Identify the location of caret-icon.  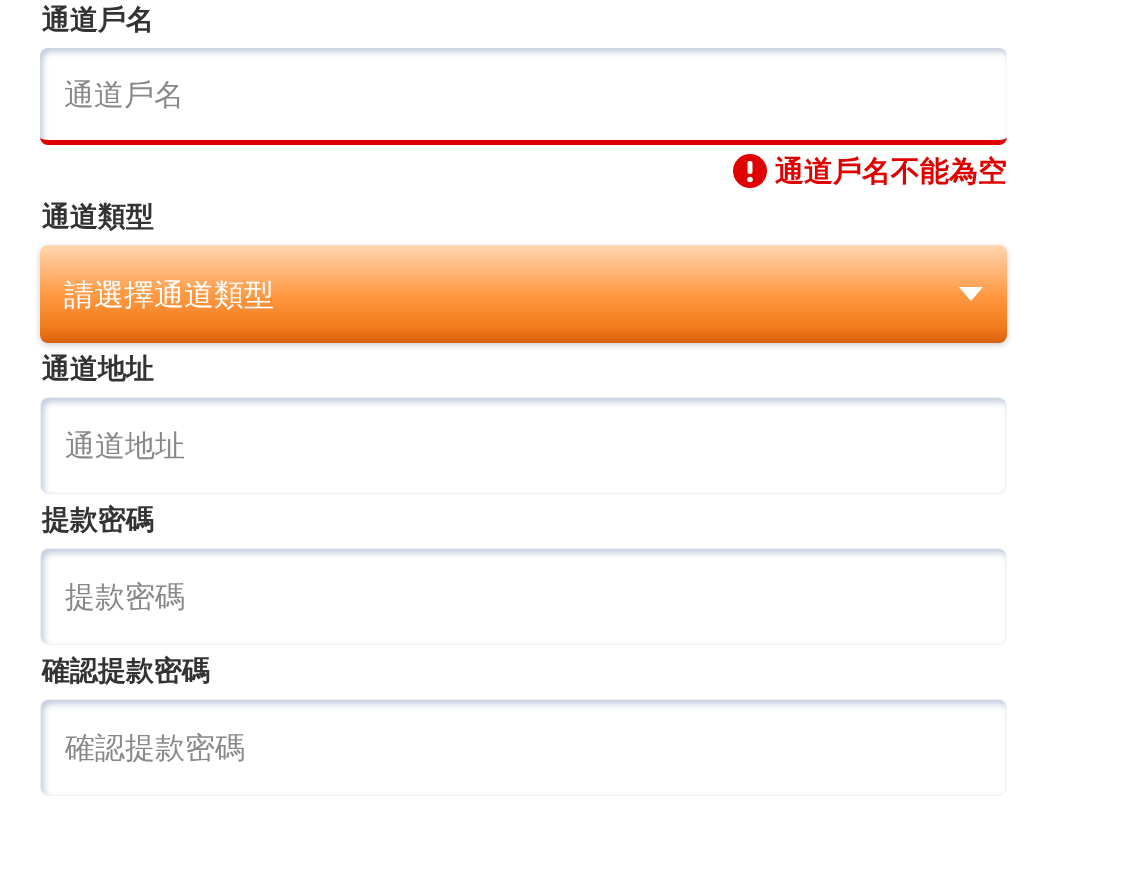
(971, 294).